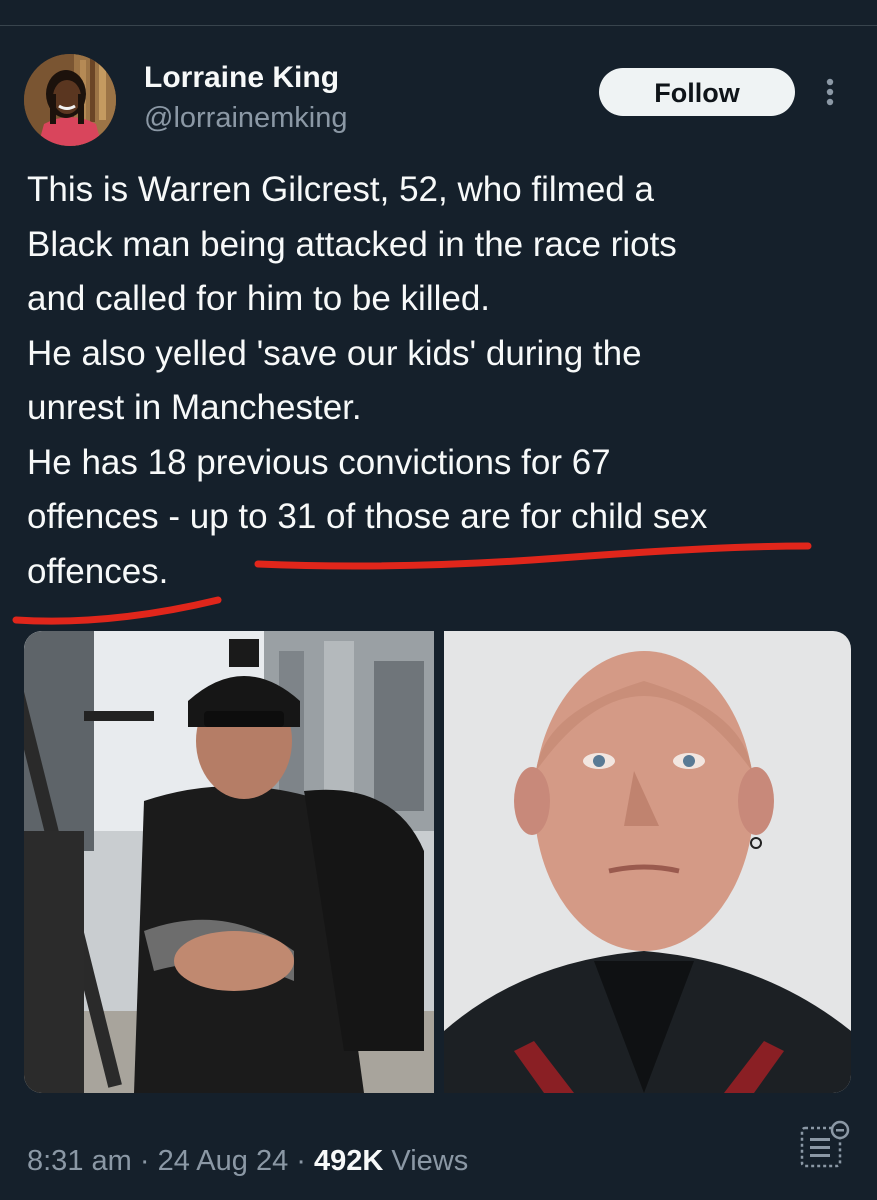  I want to click on more-vertical-icon, so click(830, 92).